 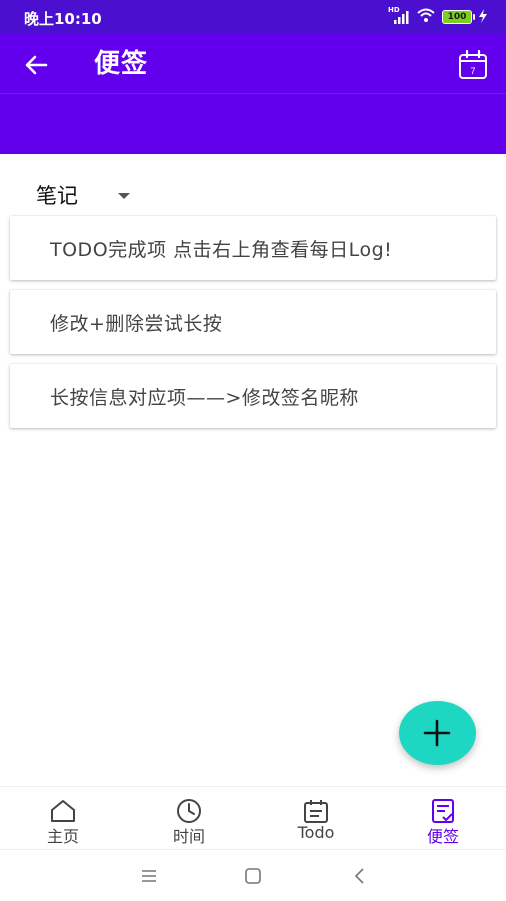 I want to click on note-text: 长按信息对应项——>修改签名昵称, so click(x=204, y=397).